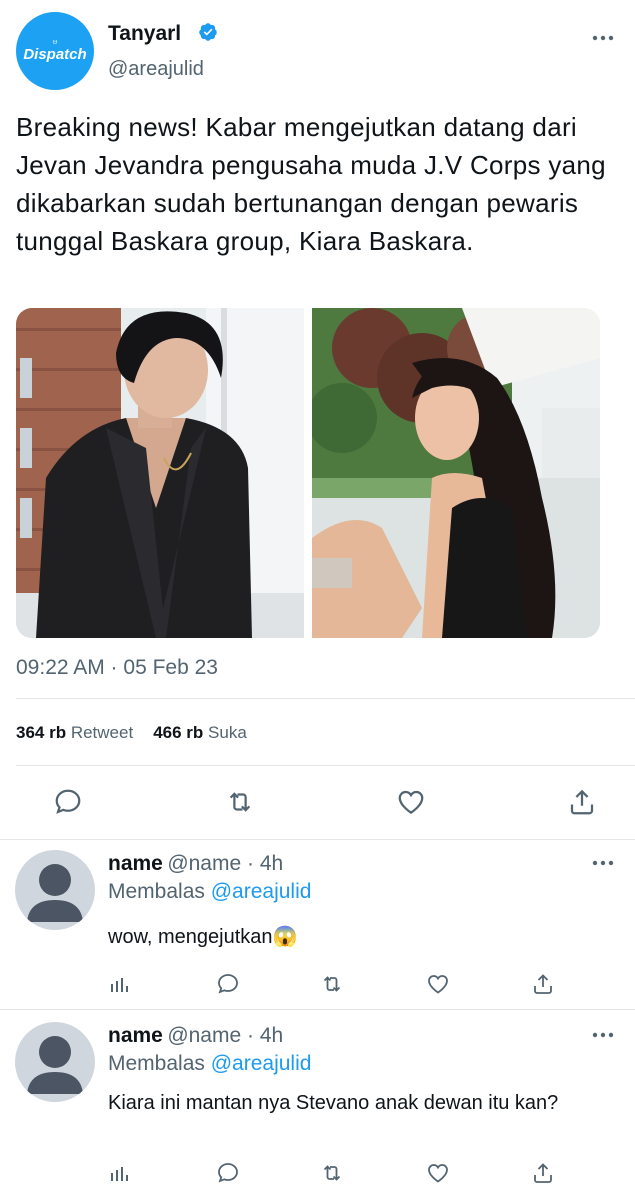  I want to click on verified-badge-icon, so click(208, 32).